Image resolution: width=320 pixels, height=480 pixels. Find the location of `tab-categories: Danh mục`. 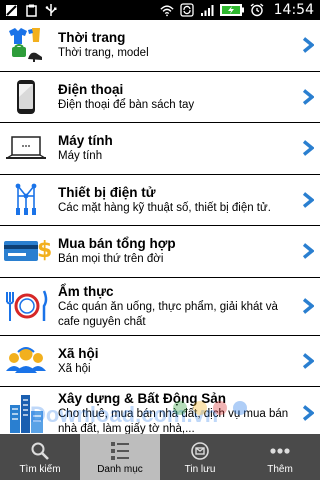

tab-categories: Danh mục is located at coordinates (120, 457).